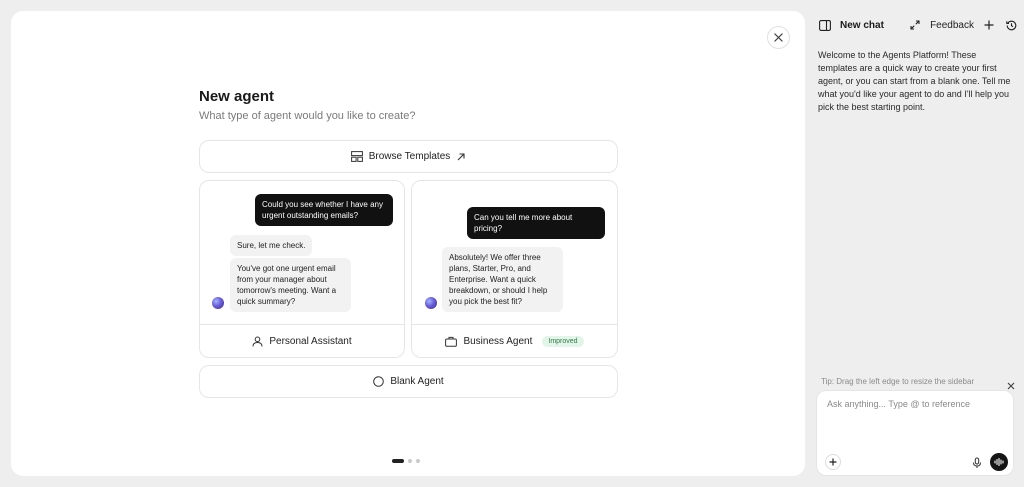  I want to click on page-dot-active, so click(398, 461).